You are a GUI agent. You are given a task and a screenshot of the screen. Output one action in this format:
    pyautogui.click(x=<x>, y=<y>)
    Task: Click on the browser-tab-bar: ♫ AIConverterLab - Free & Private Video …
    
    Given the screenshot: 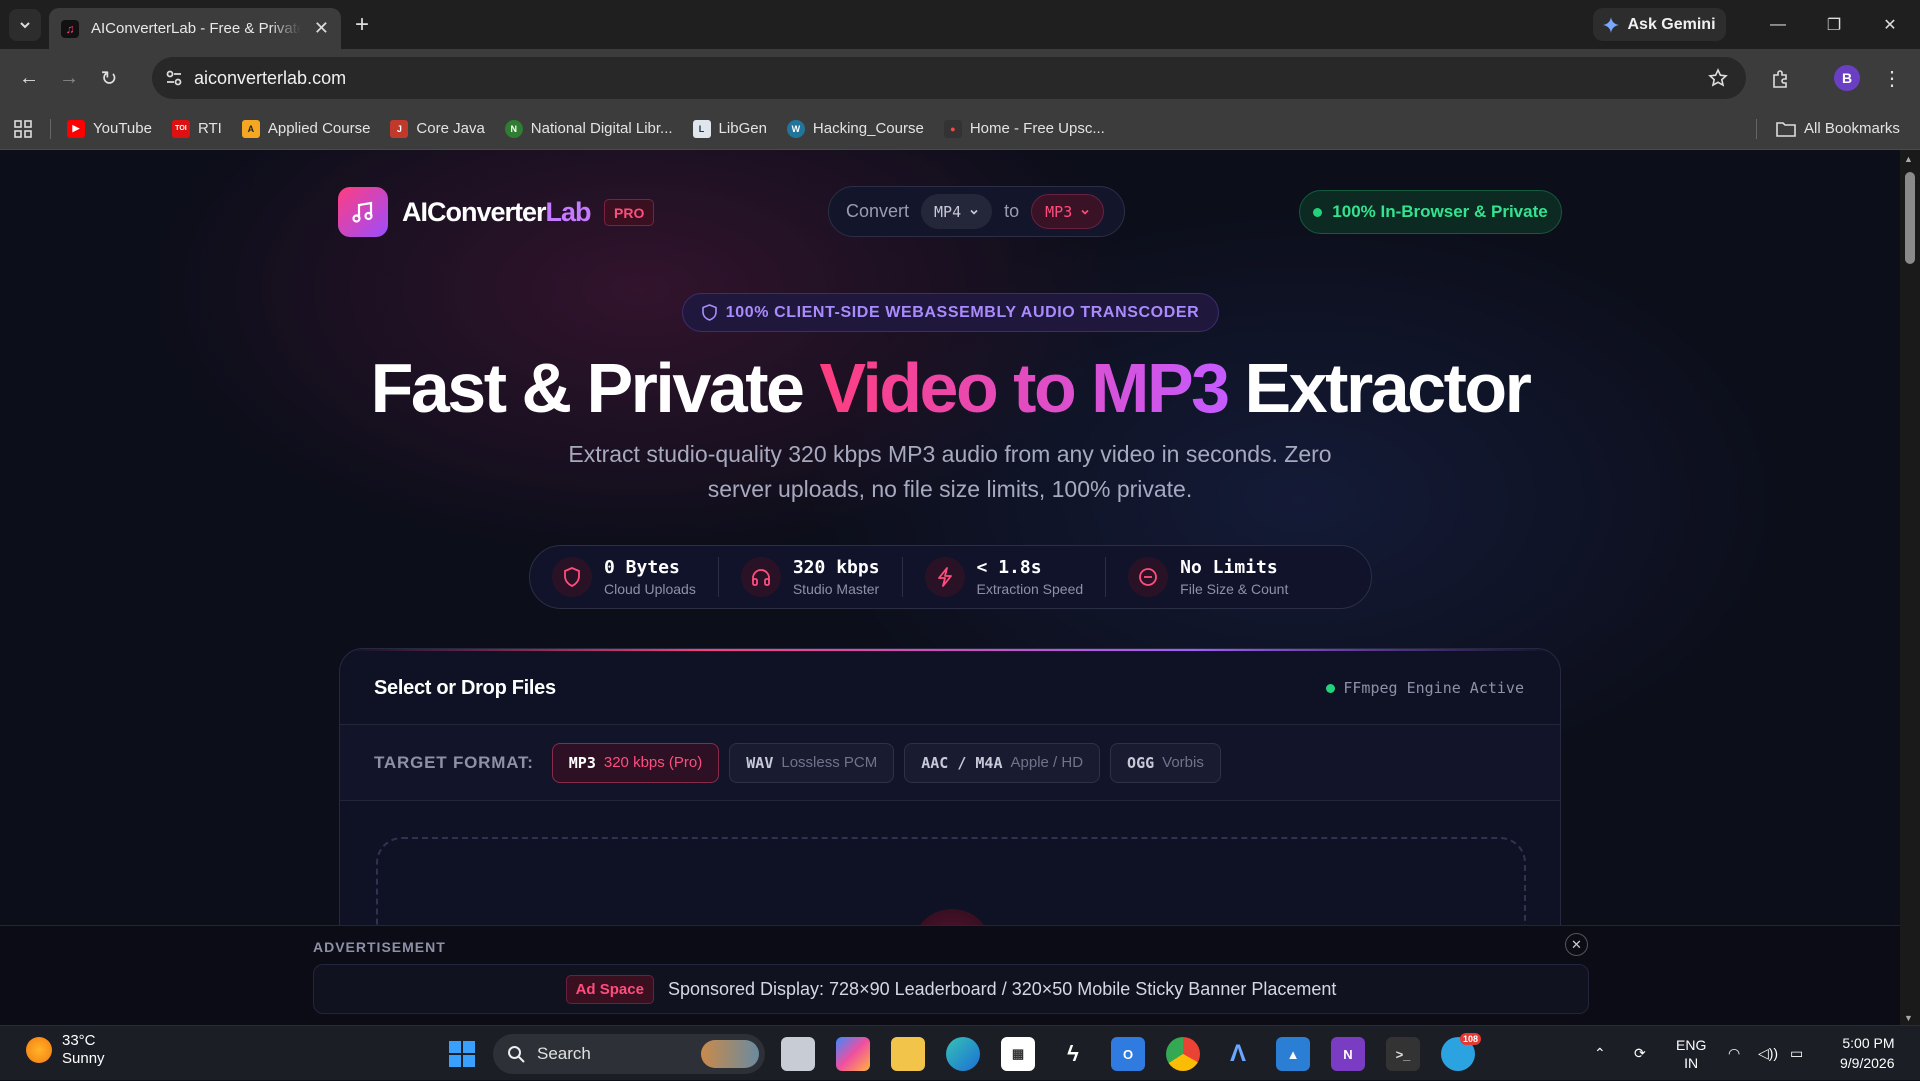 What is the action you would take?
    pyautogui.click(x=960, y=24)
    